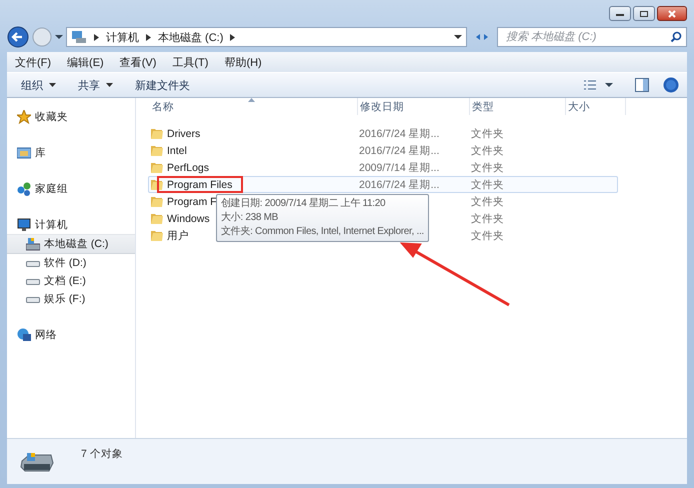 The height and width of the screenshot is (488, 694). What do you see at coordinates (71, 244) in the screenshot?
I see `sidebar-item: 本地磁盘 (C:)` at bounding box center [71, 244].